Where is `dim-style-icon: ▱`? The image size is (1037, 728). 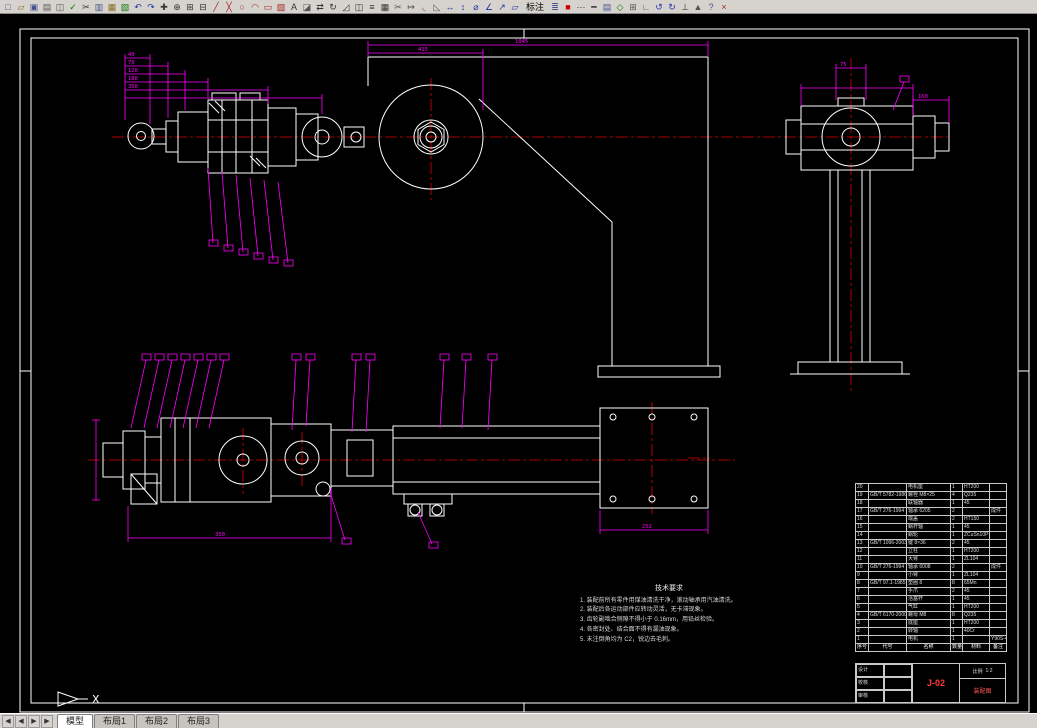
dim-style-icon: ▱ is located at coordinates (515, 7).